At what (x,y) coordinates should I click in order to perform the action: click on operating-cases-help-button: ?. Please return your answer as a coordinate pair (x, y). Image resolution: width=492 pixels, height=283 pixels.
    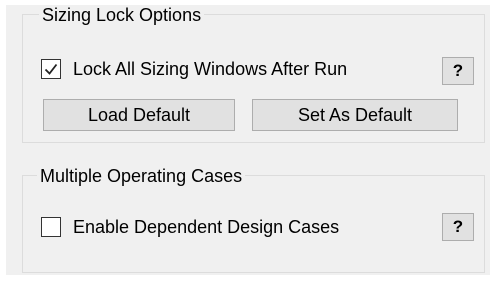
    Looking at the image, I should click on (458, 227).